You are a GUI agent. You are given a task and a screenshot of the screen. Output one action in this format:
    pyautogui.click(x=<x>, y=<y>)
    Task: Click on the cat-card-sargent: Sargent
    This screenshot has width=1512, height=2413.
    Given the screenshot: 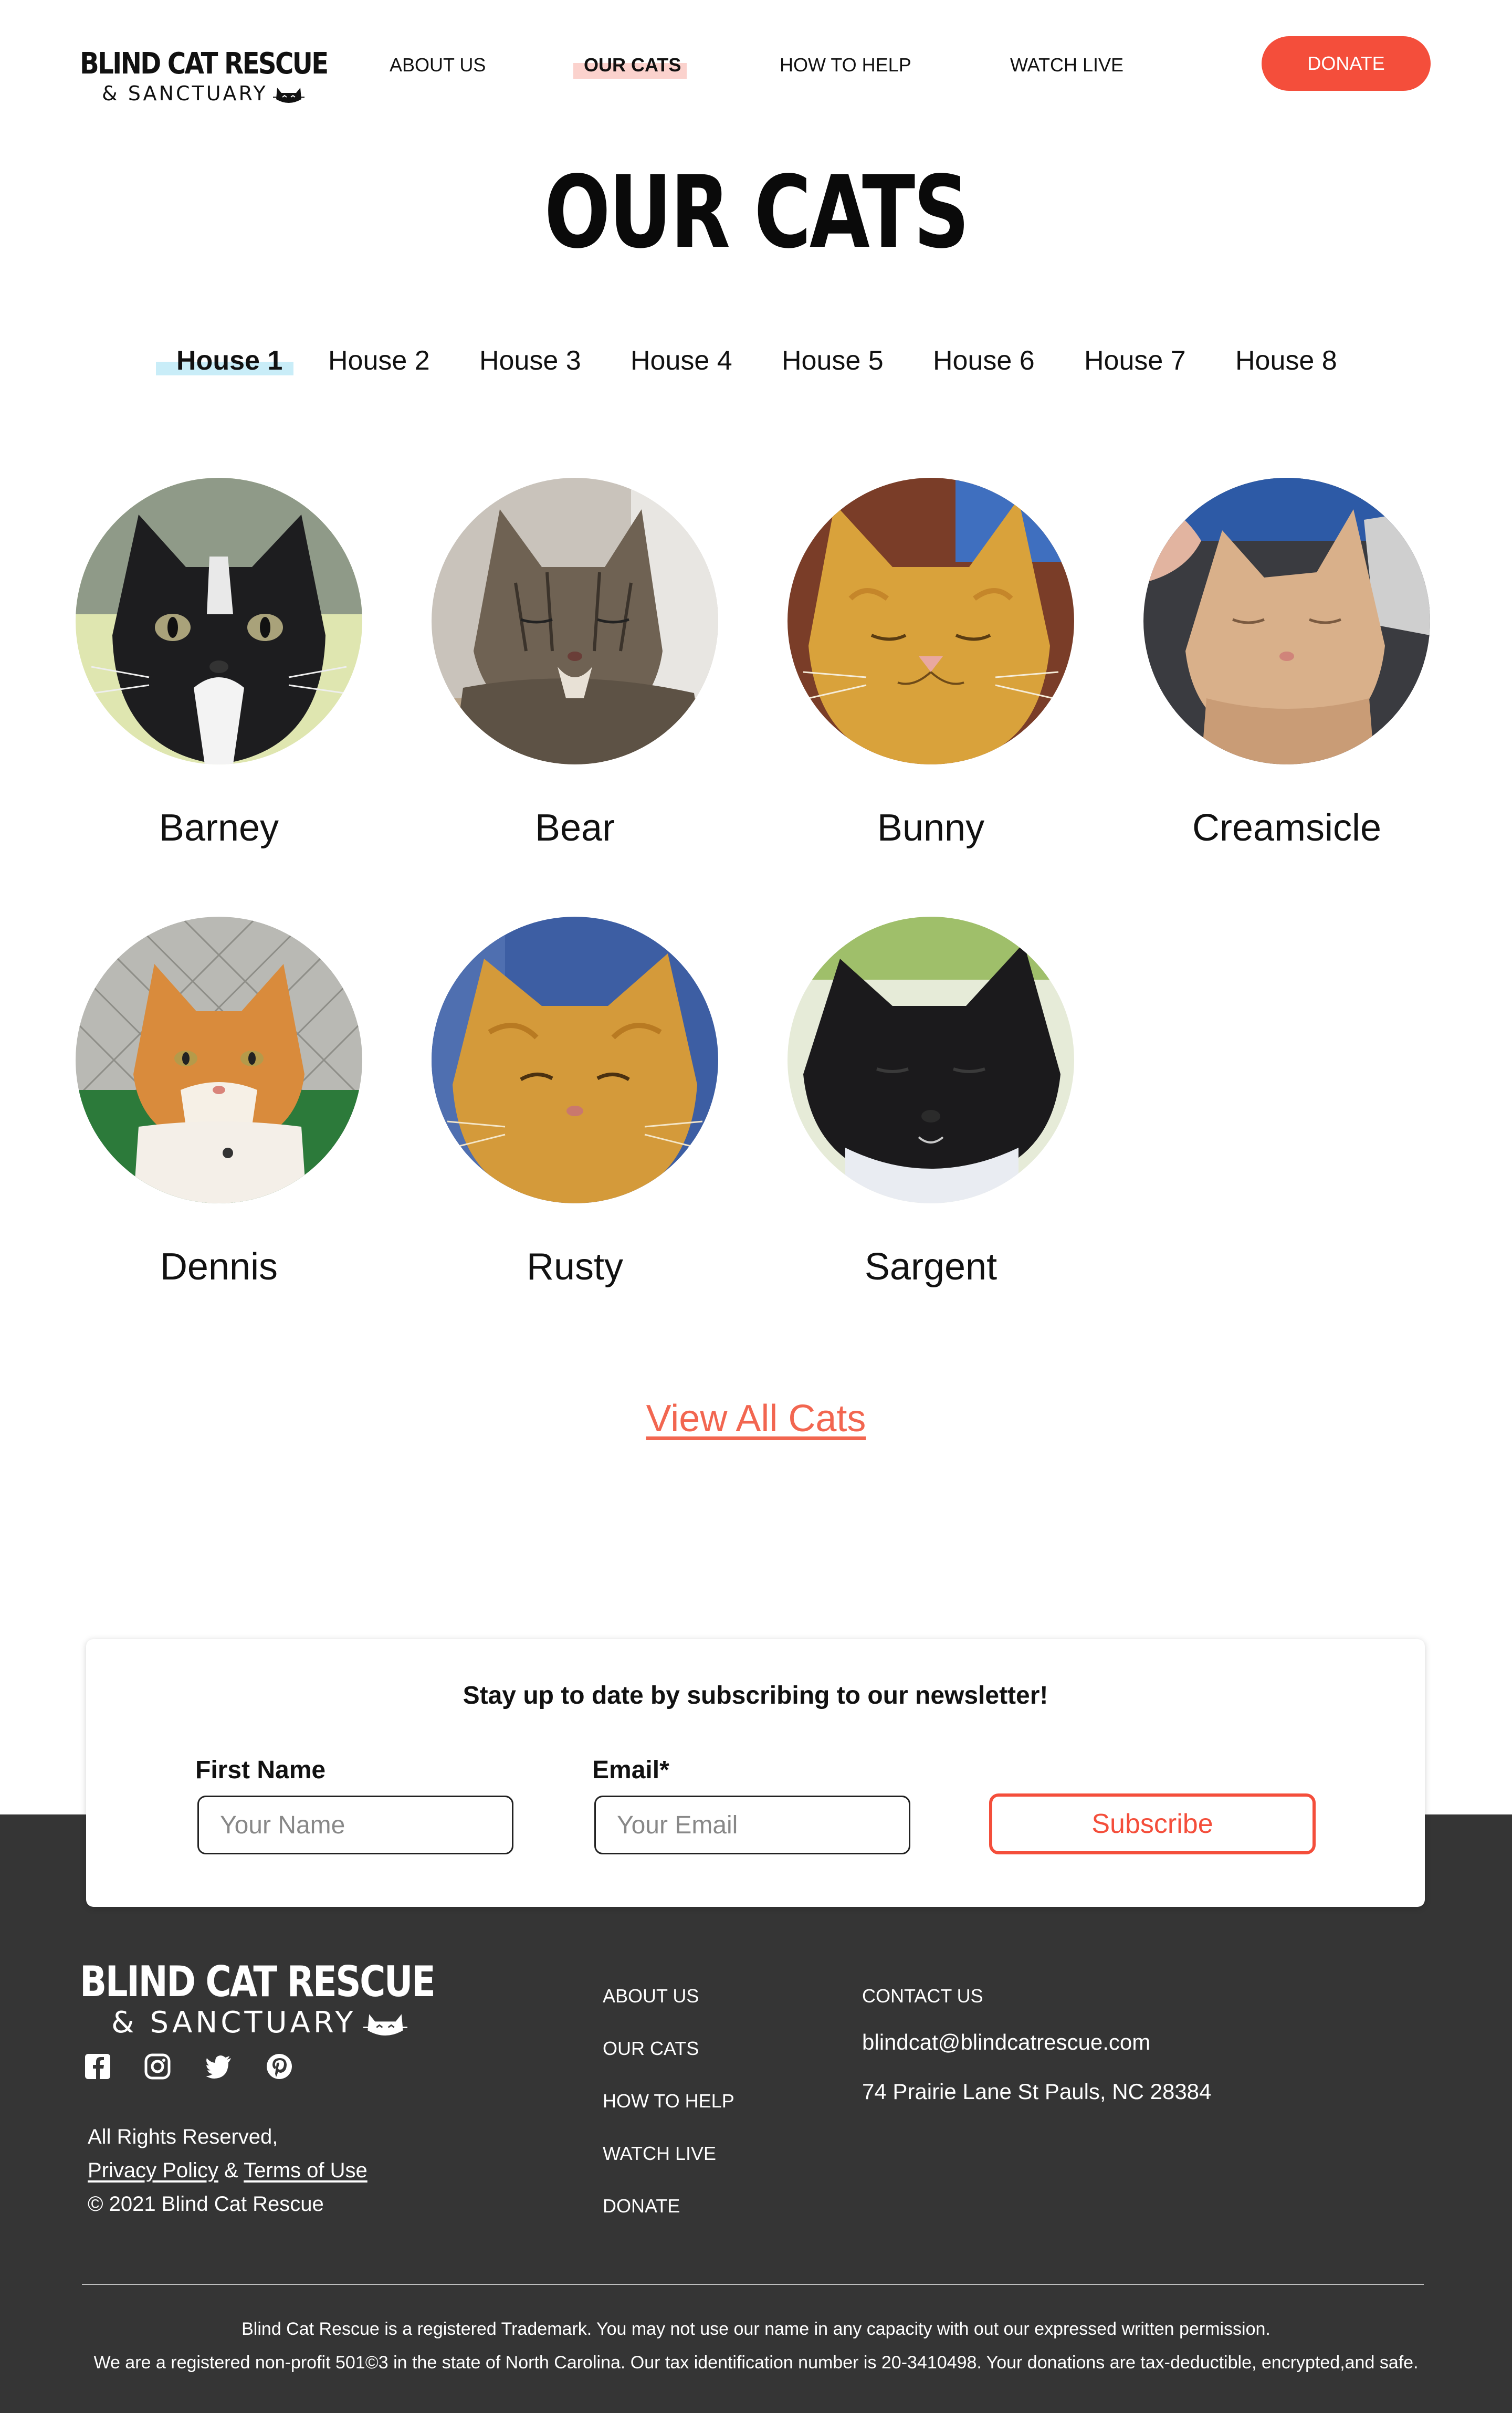 What is the action you would take?
    pyautogui.click(x=931, y=1102)
    